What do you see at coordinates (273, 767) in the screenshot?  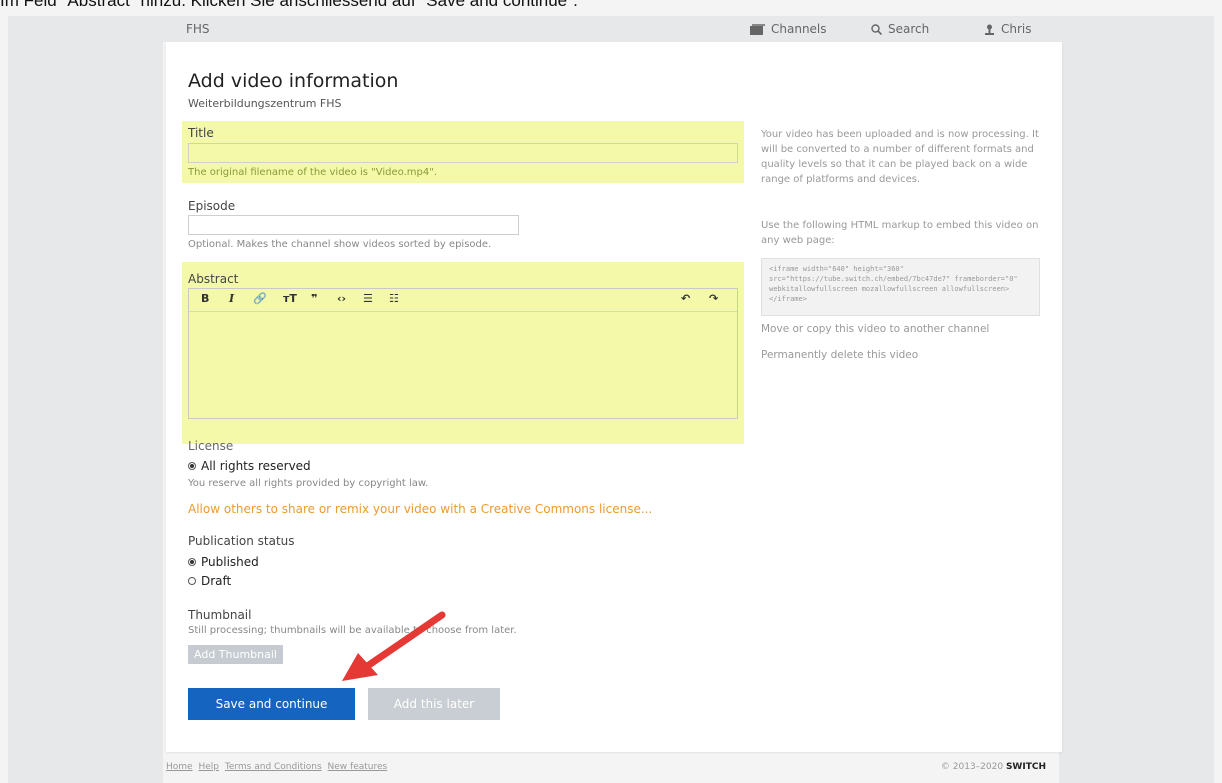 I see `footer-link-terms: Terms and Conditions` at bounding box center [273, 767].